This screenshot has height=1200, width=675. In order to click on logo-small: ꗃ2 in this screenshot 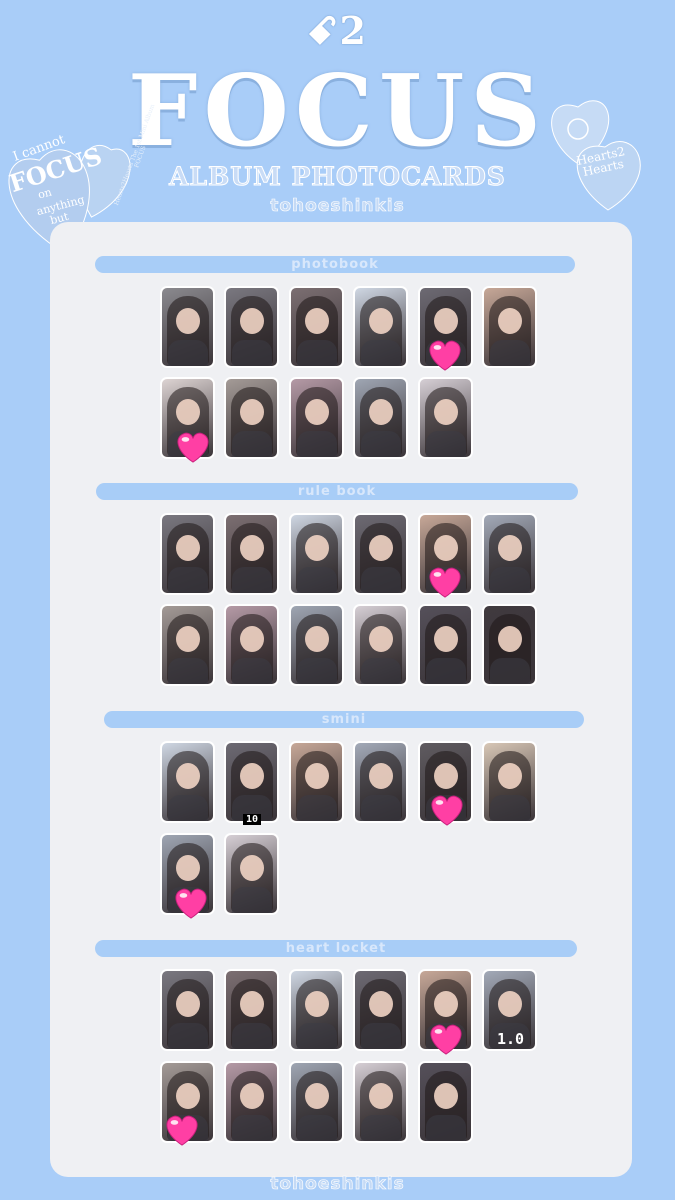, I will do `click(337, 30)`.